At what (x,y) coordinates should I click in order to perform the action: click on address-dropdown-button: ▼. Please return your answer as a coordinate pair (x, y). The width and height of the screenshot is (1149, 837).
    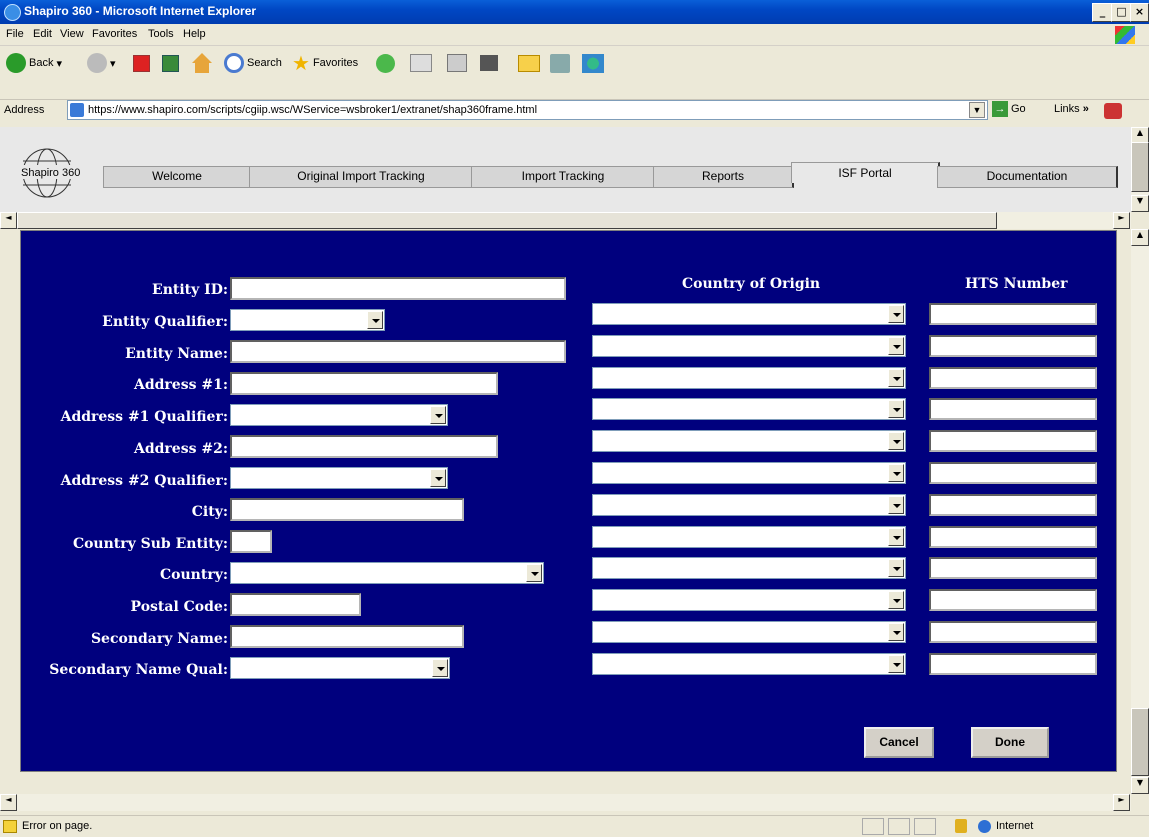
    Looking at the image, I should click on (977, 110).